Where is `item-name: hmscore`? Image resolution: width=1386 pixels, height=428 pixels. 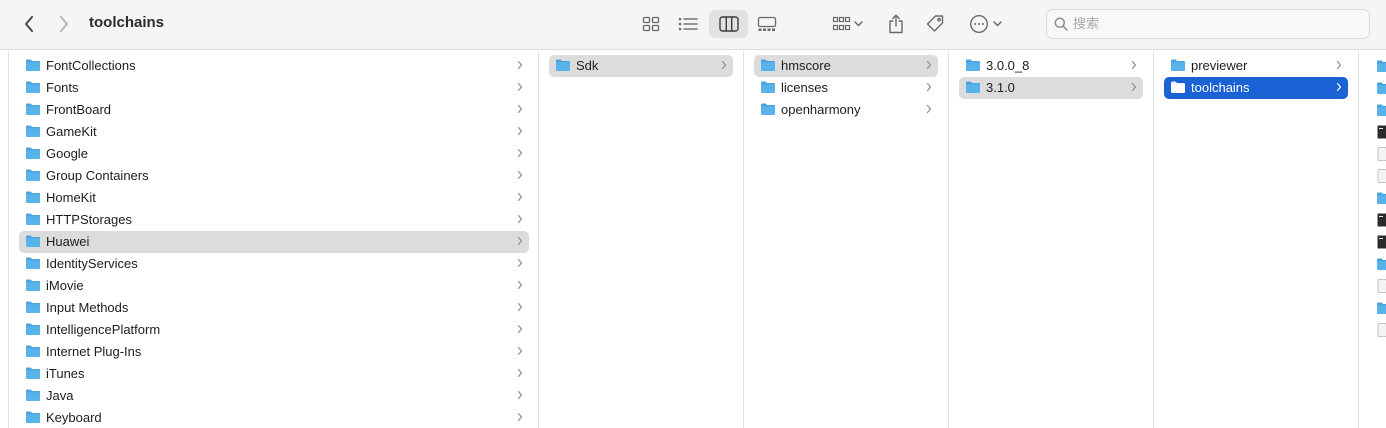 item-name: hmscore is located at coordinates (806, 65).